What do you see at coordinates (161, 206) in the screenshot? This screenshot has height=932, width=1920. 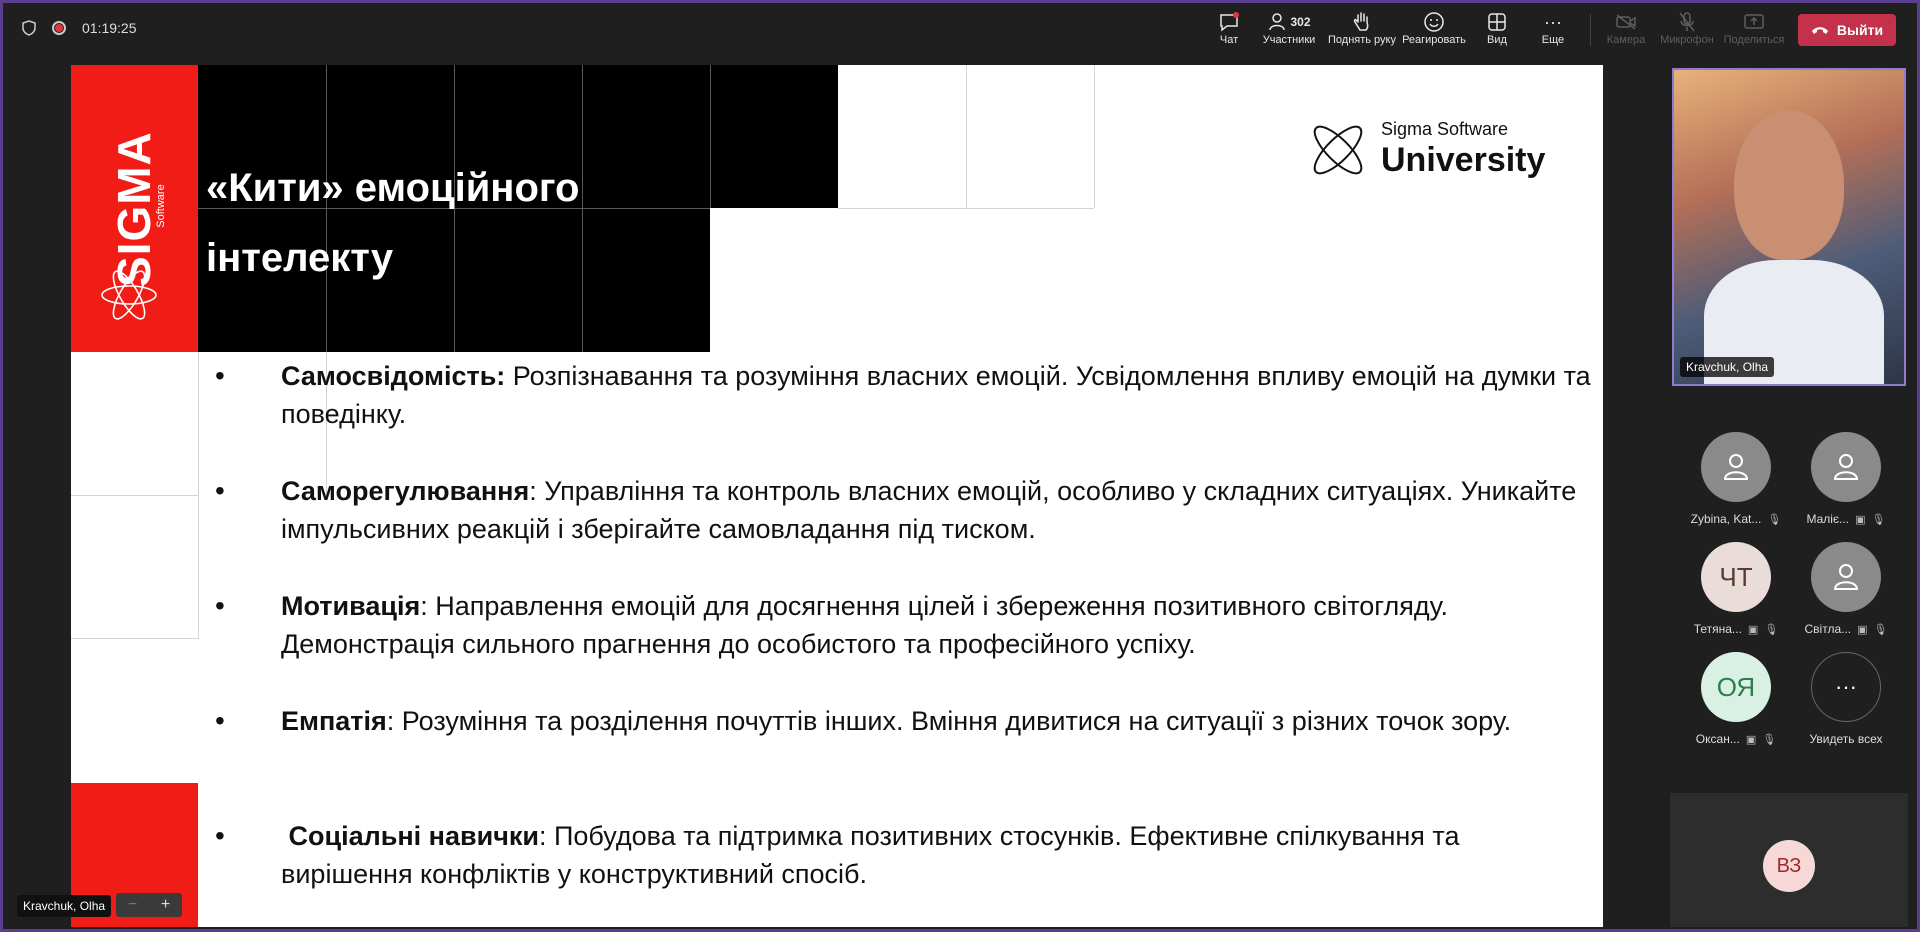 I see `logo-sub-text: Software` at bounding box center [161, 206].